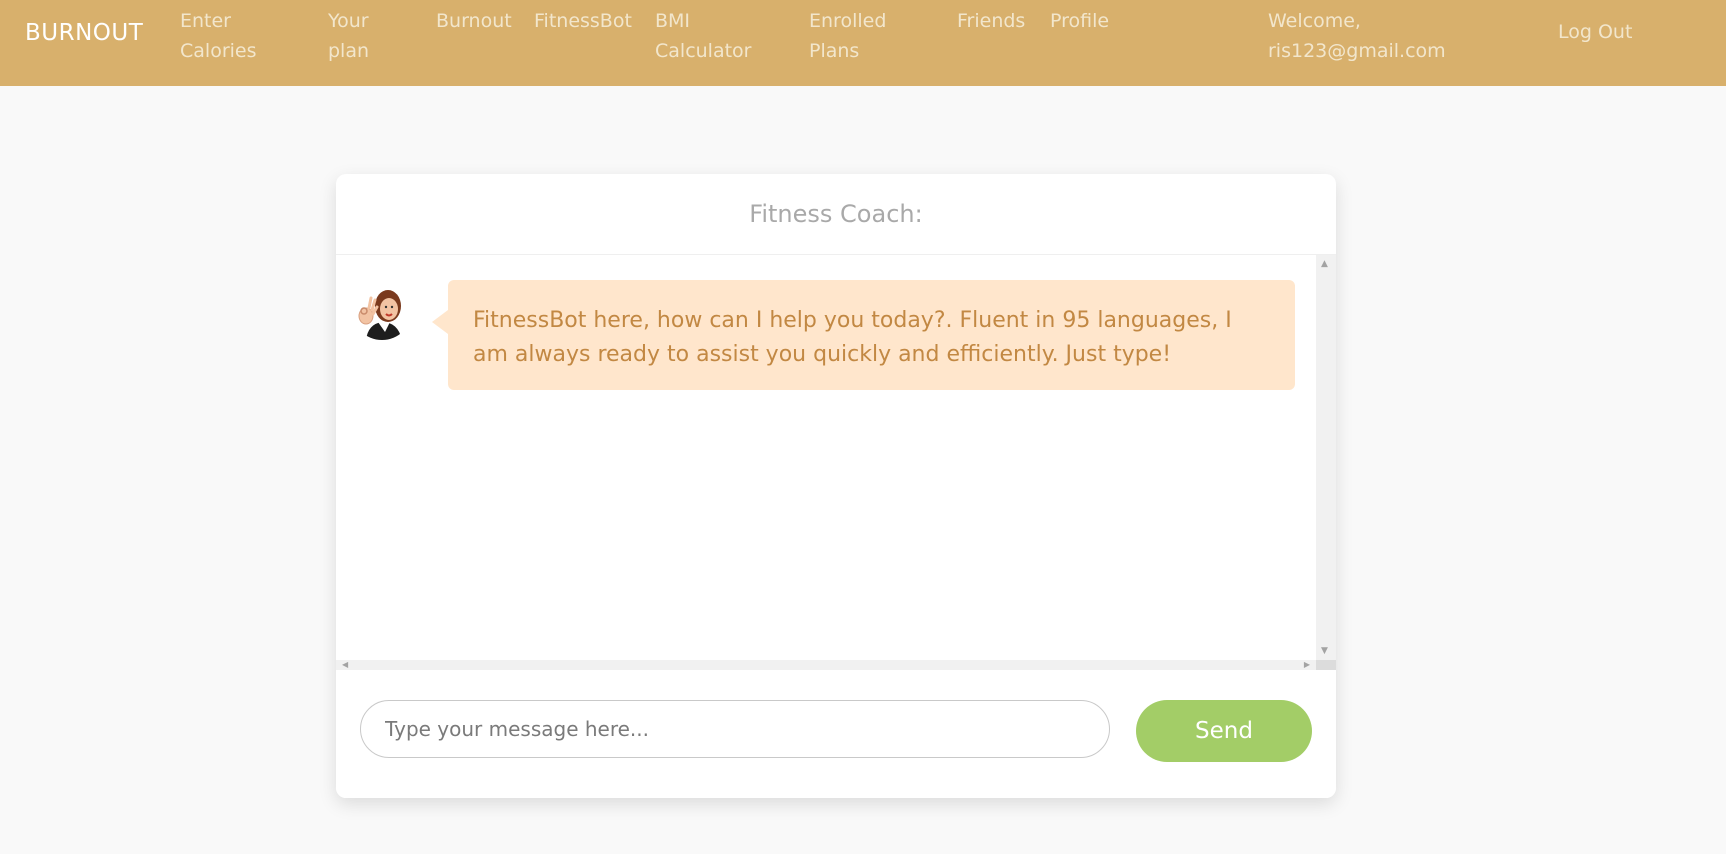 Image resolution: width=1726 pixels, height=854 pixels. I want to click on nav-label-line2: Calories, so click(218, 51).